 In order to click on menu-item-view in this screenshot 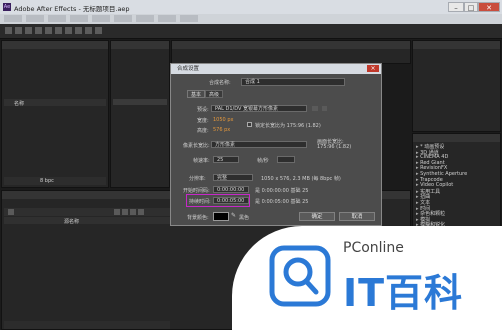, I will do `click(145, 18)`.